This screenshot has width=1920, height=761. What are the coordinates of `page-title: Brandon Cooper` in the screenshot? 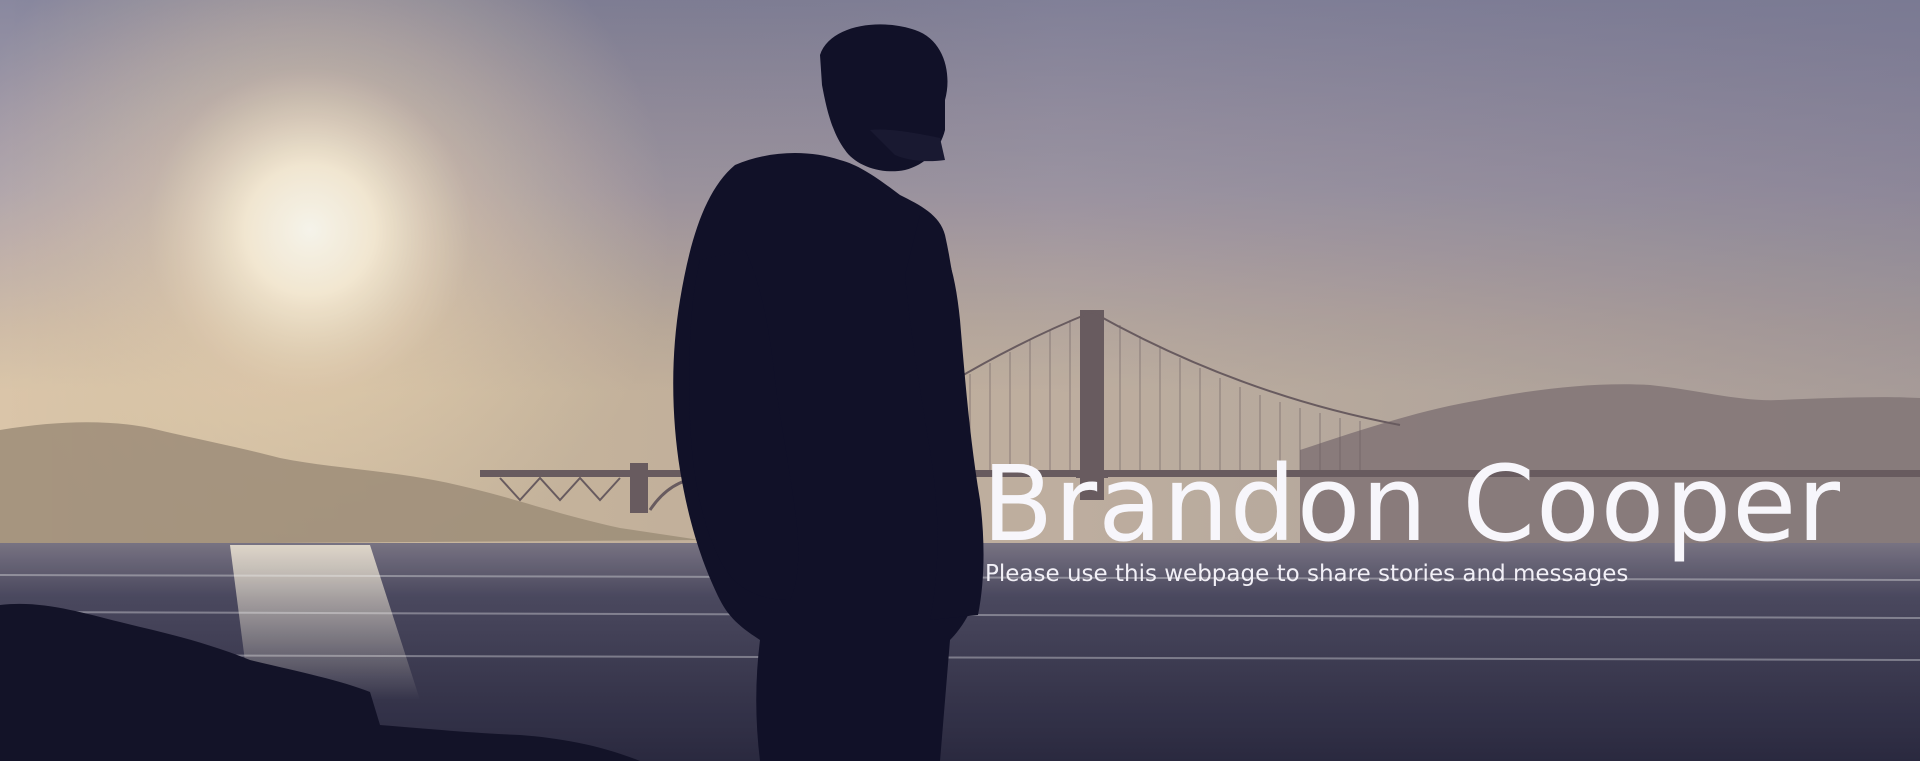 It's located at (1411, 504).